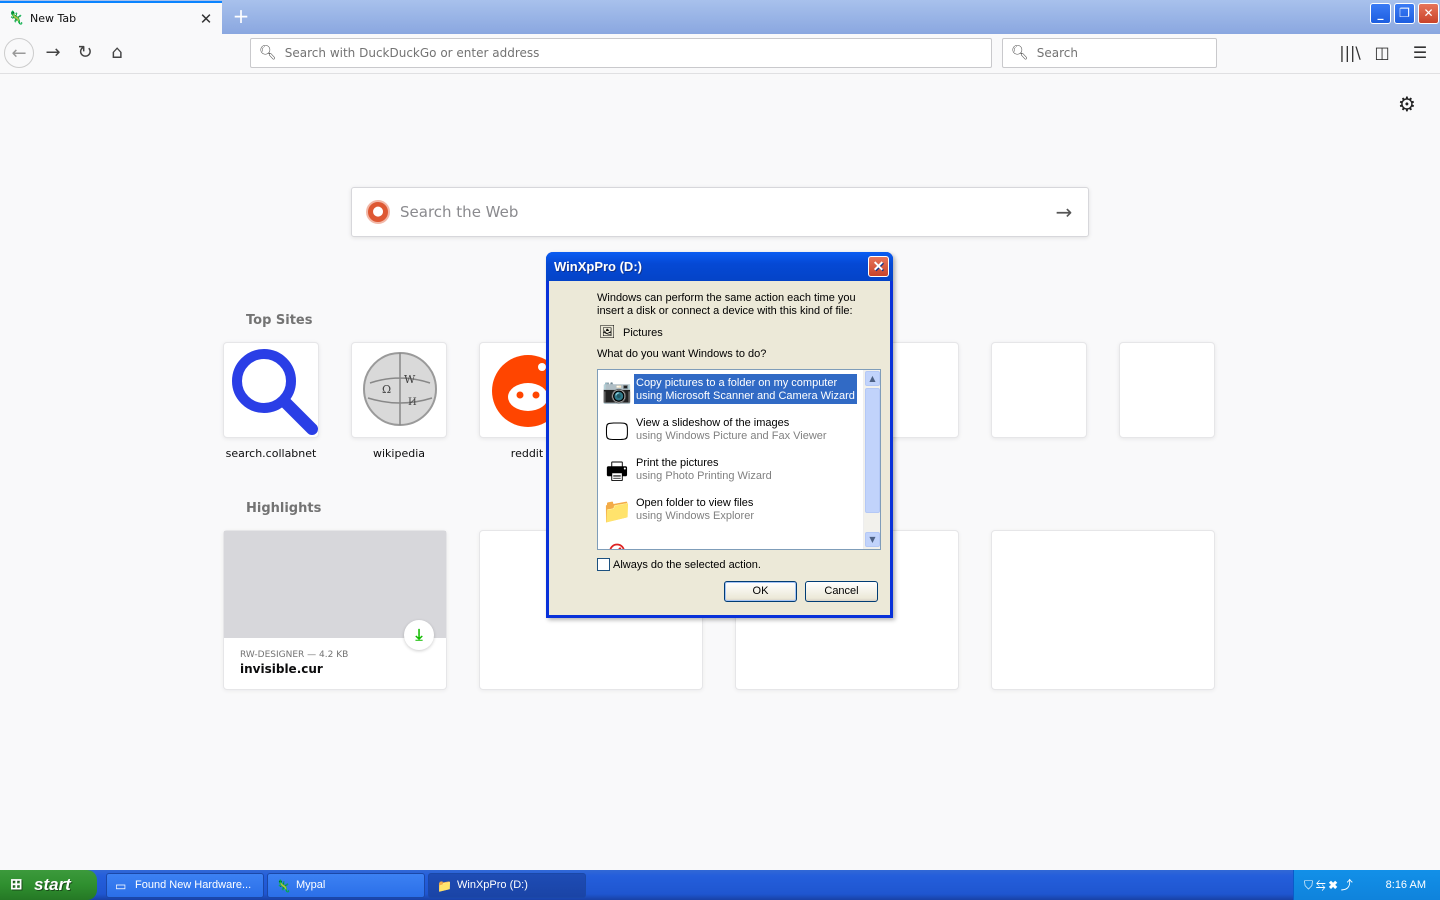  I want to click on taskbar-task-mypal: 🦎 Mypal, so click(346, 885).